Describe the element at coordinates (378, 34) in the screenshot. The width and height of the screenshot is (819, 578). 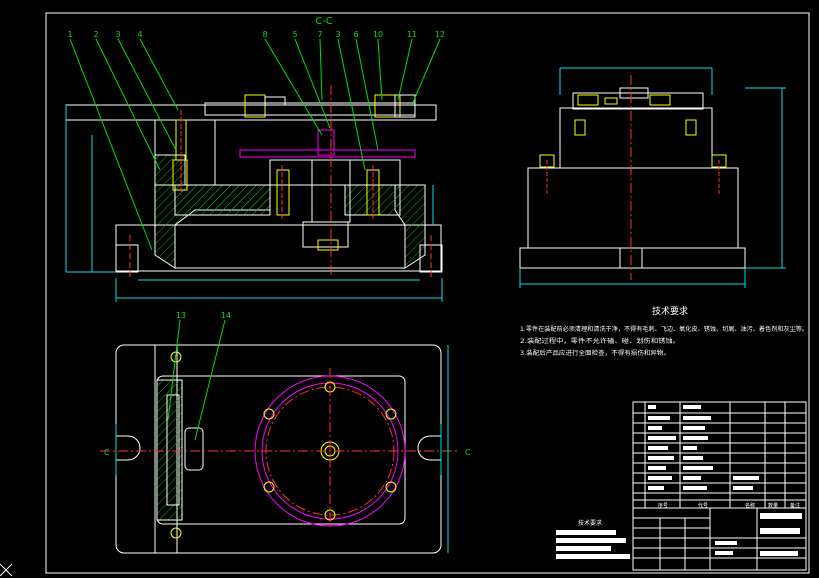
I see `callout-10: 10` at that location.